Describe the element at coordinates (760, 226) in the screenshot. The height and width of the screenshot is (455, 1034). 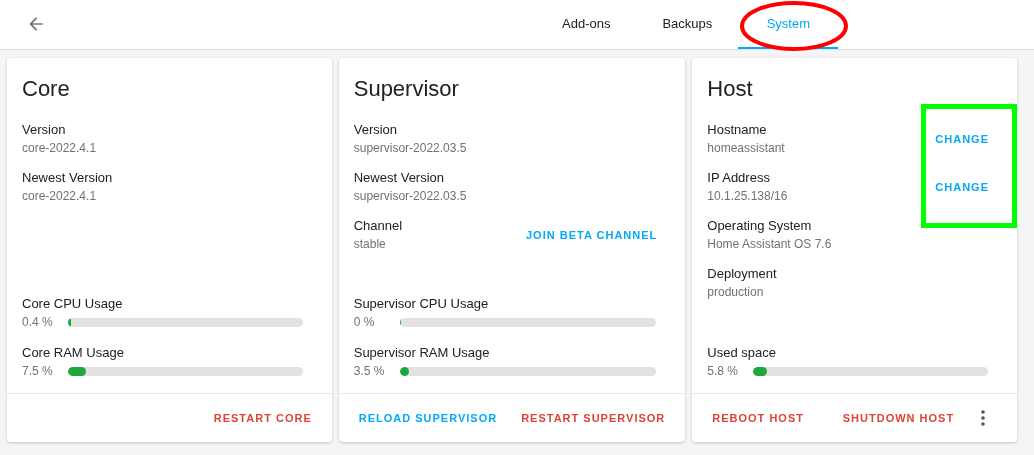
I see `info-label: Operating System` at that location.